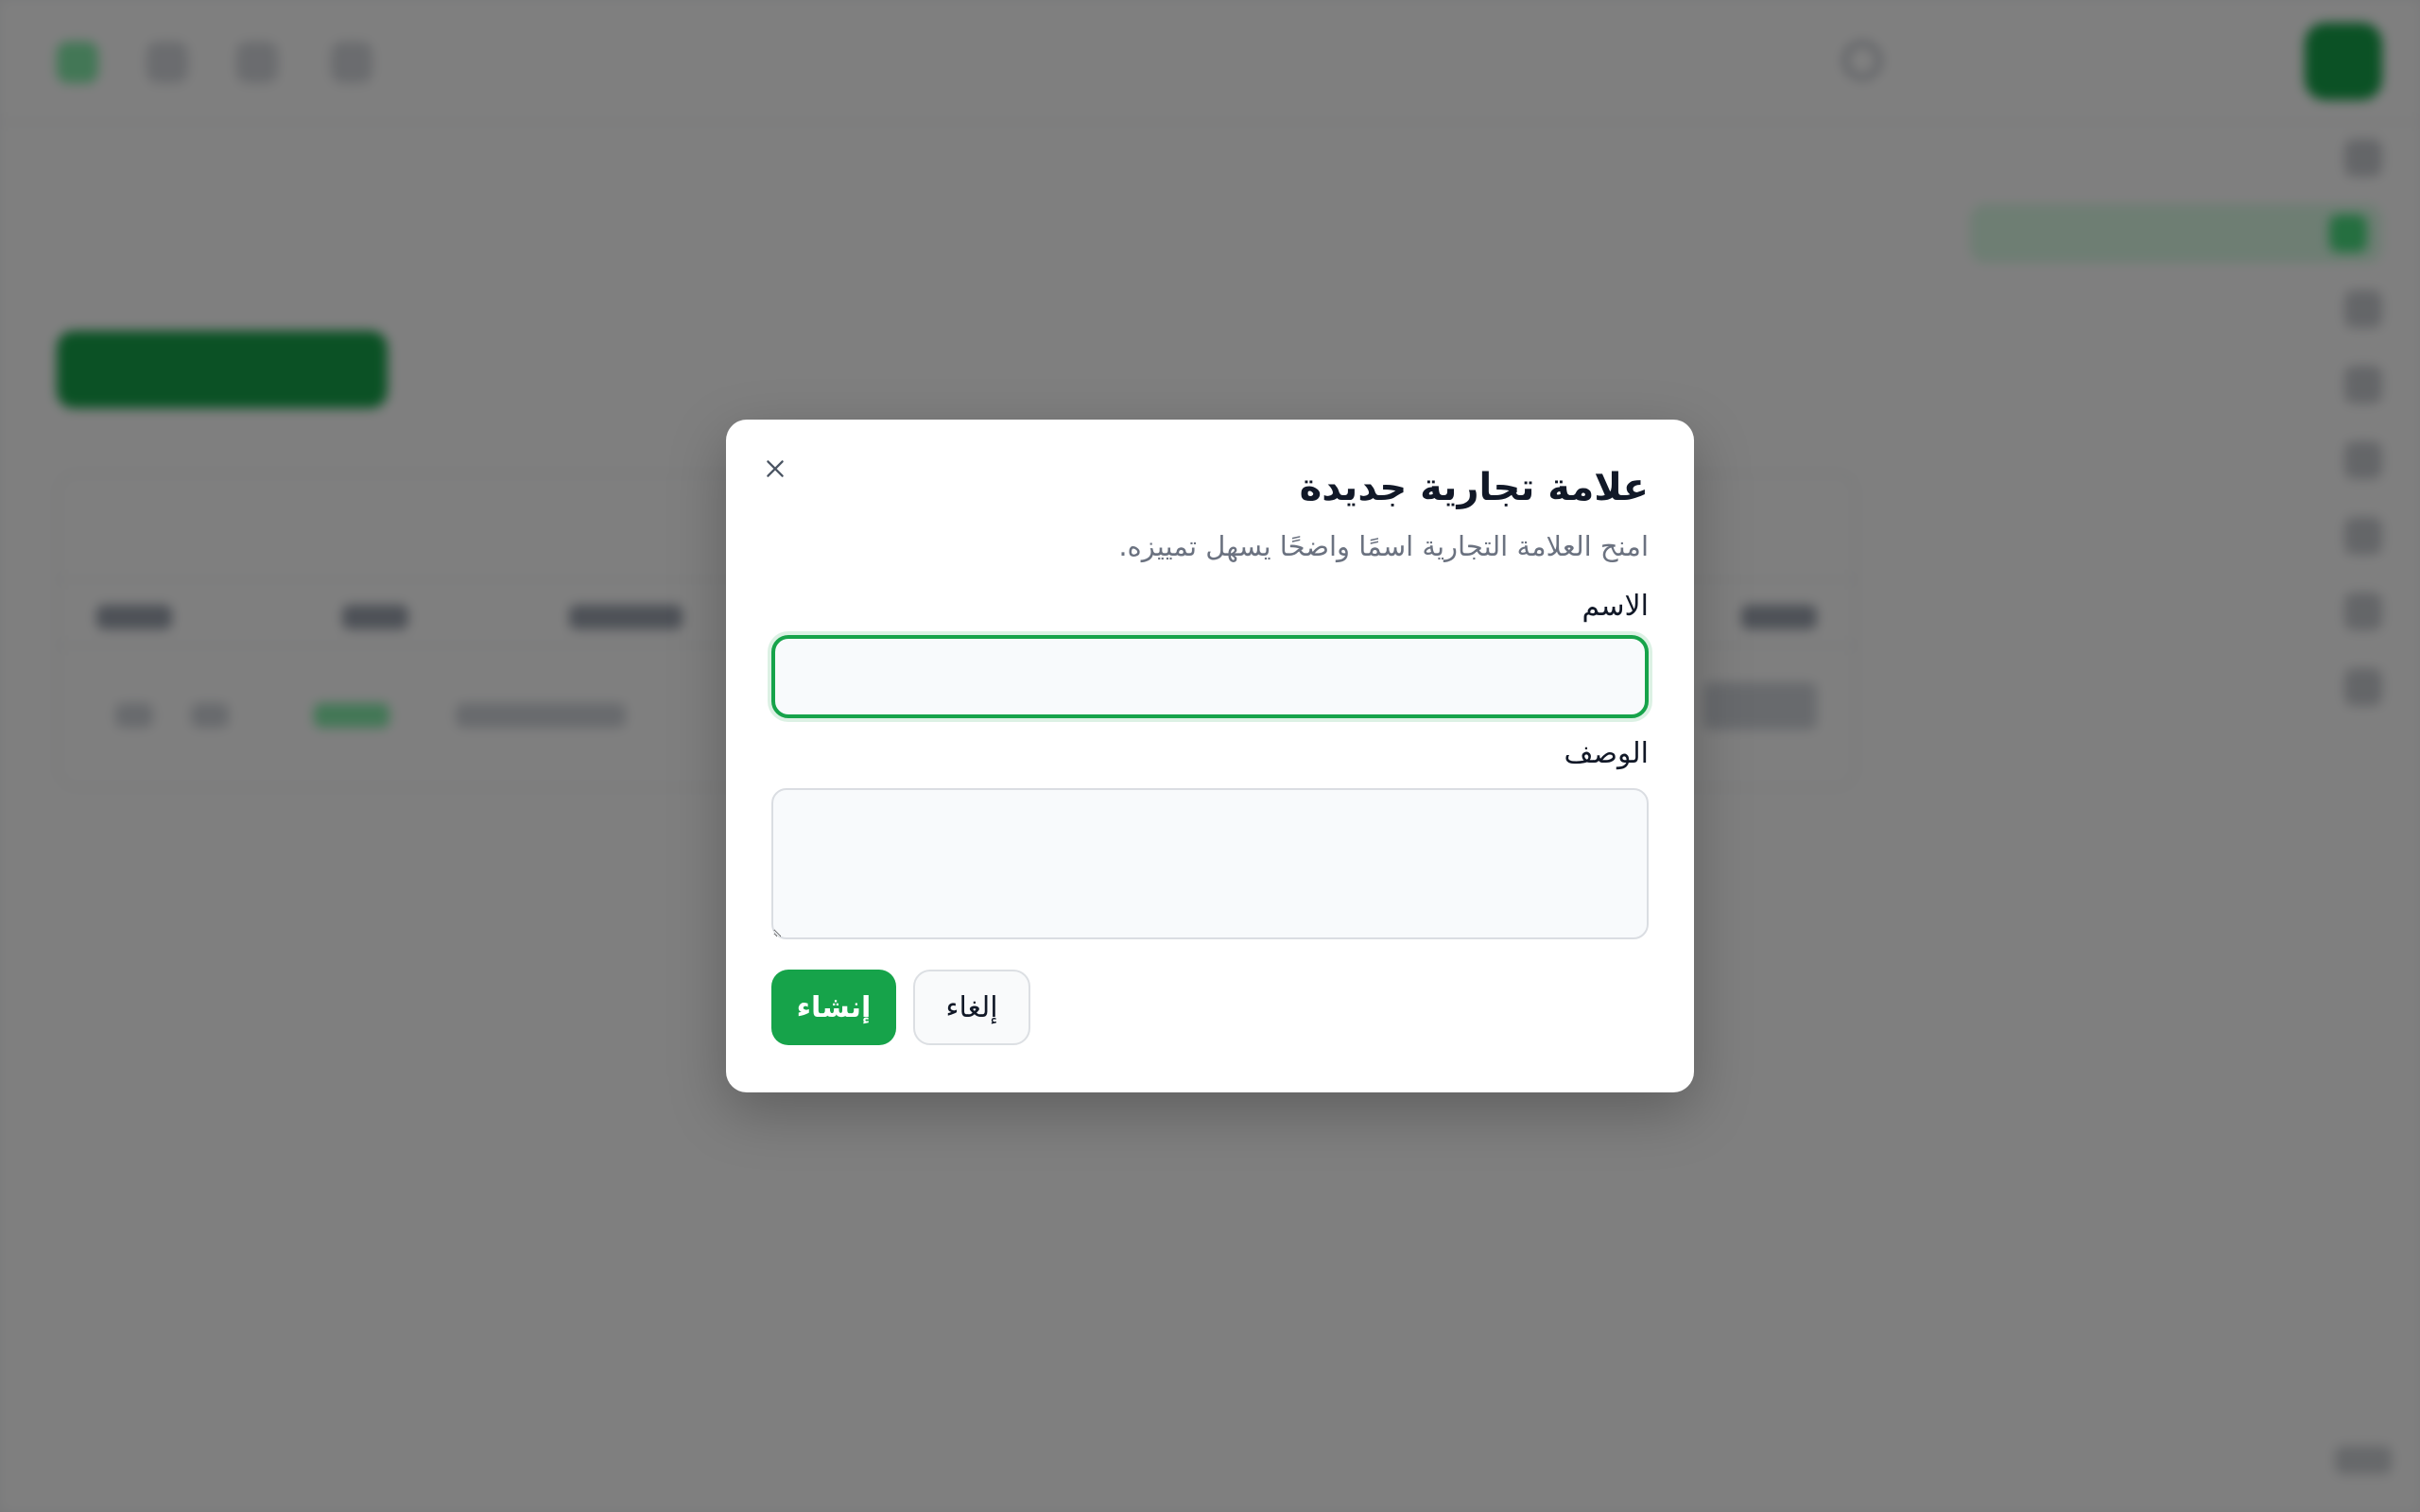 The width and height of the screenshot is (2420, 1512). I want to click on close-icon, so click(775, 468).